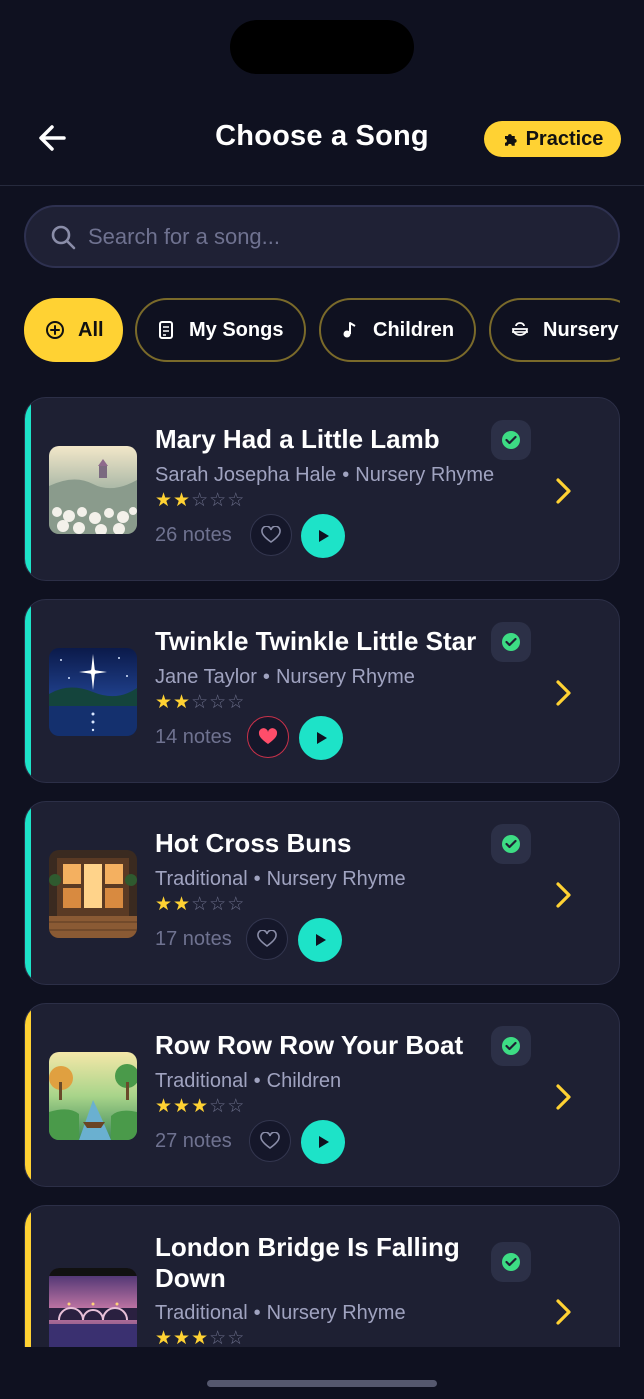 The height and width of the screenshot is (1399, 644). What do you see at coordinates (322, 1383) in the screenshot?
I see `home-indicator` at bounding box center [322, 1383].